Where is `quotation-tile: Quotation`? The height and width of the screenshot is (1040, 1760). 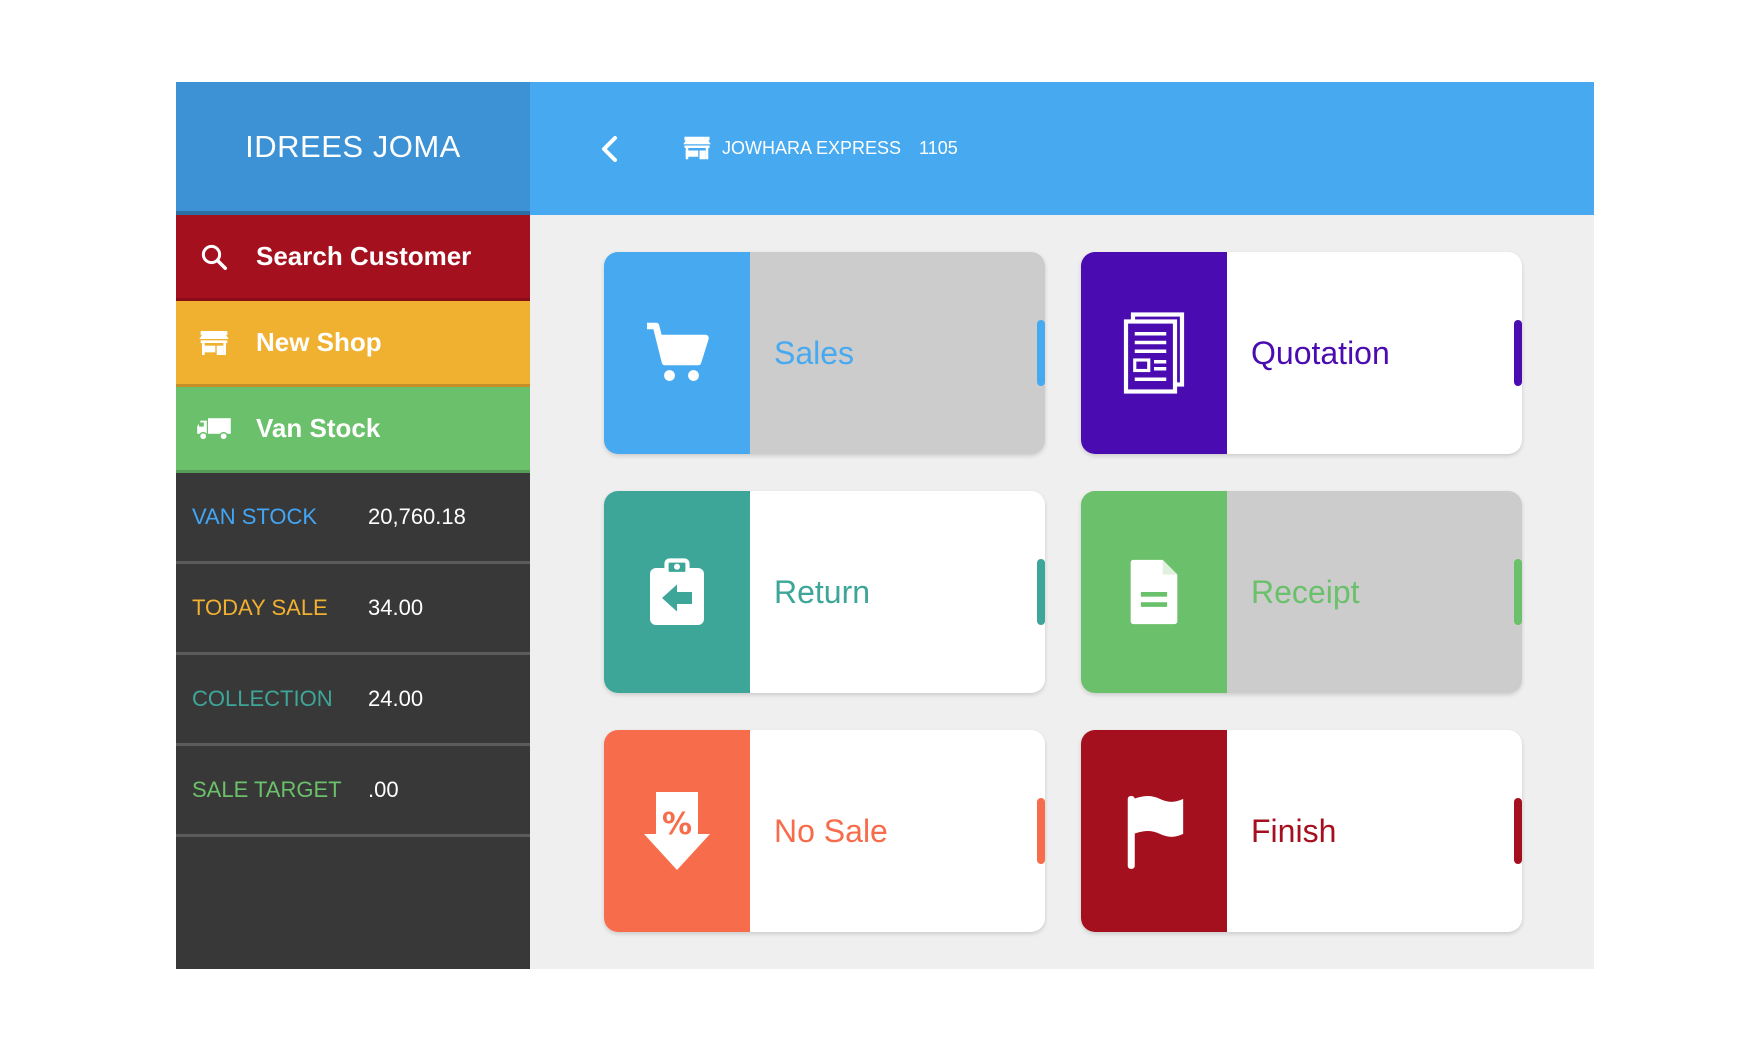
quotation-tile: Quotation is located at coordinates (1301, 353).